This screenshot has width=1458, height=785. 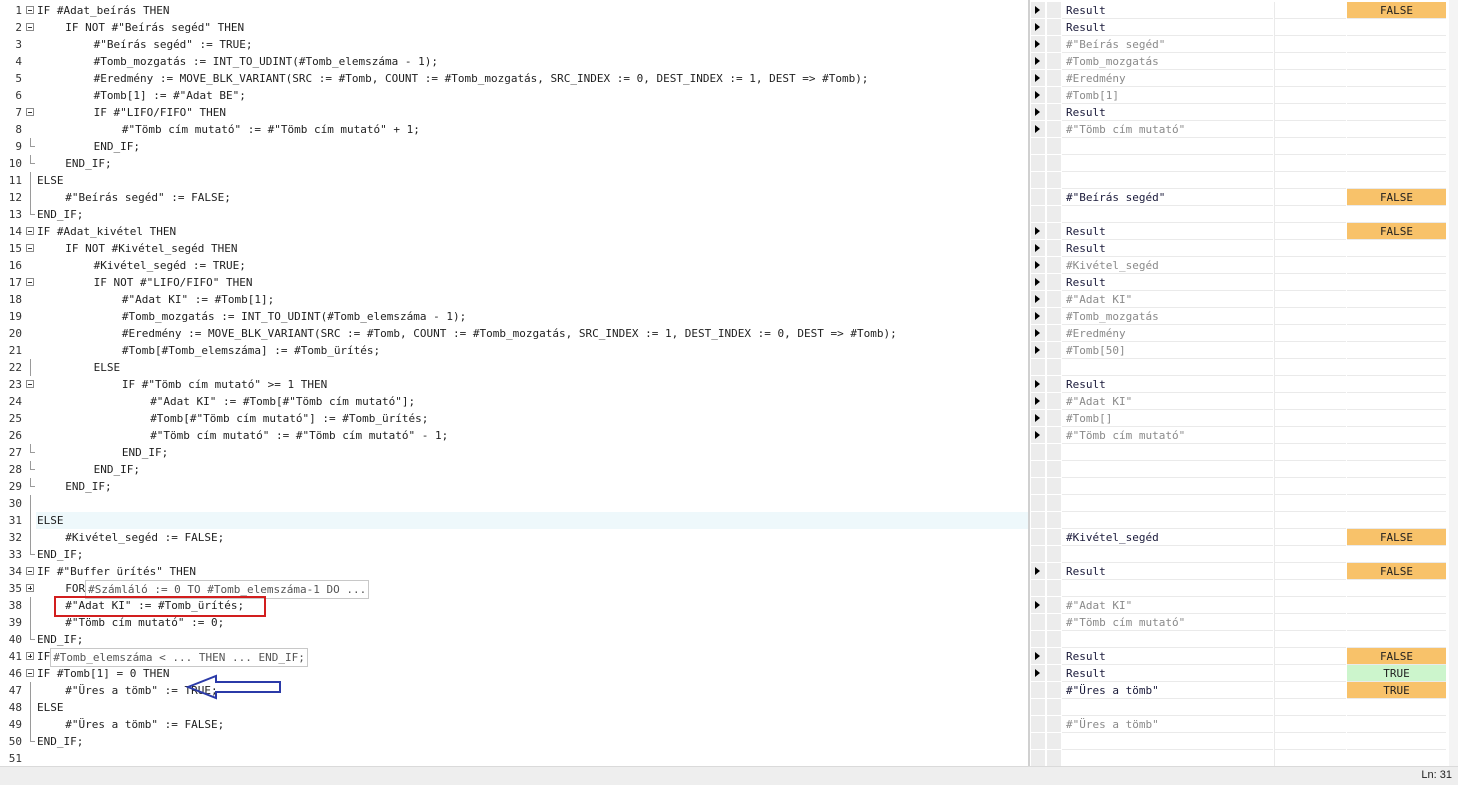 I want to click on code-text: IF NOT #"Beírás segéd" THEN, so click(x=154, y=27).